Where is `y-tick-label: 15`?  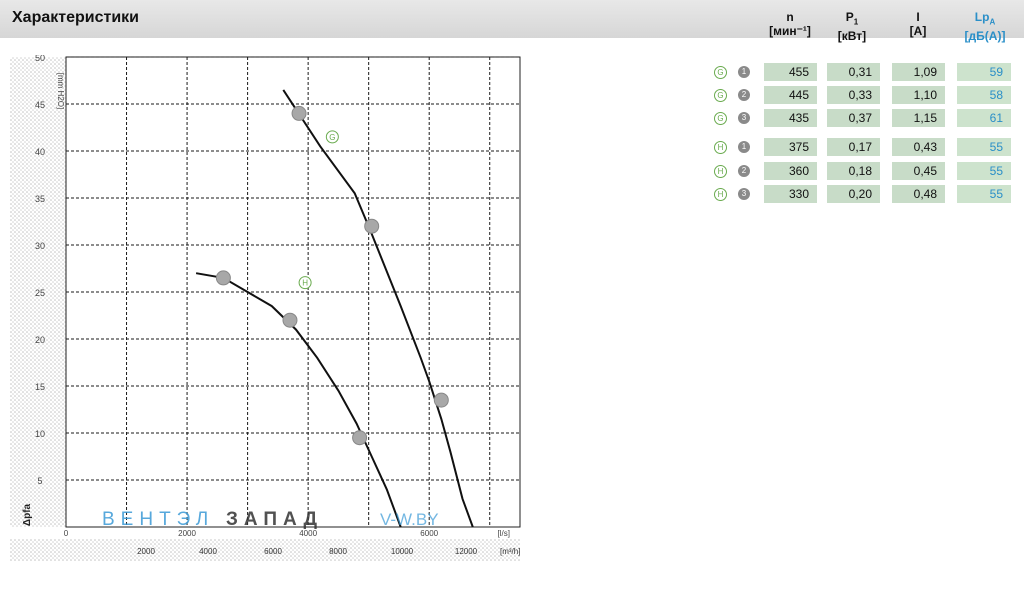
y-tick-label: 15 is located at coordinates (40, 387).